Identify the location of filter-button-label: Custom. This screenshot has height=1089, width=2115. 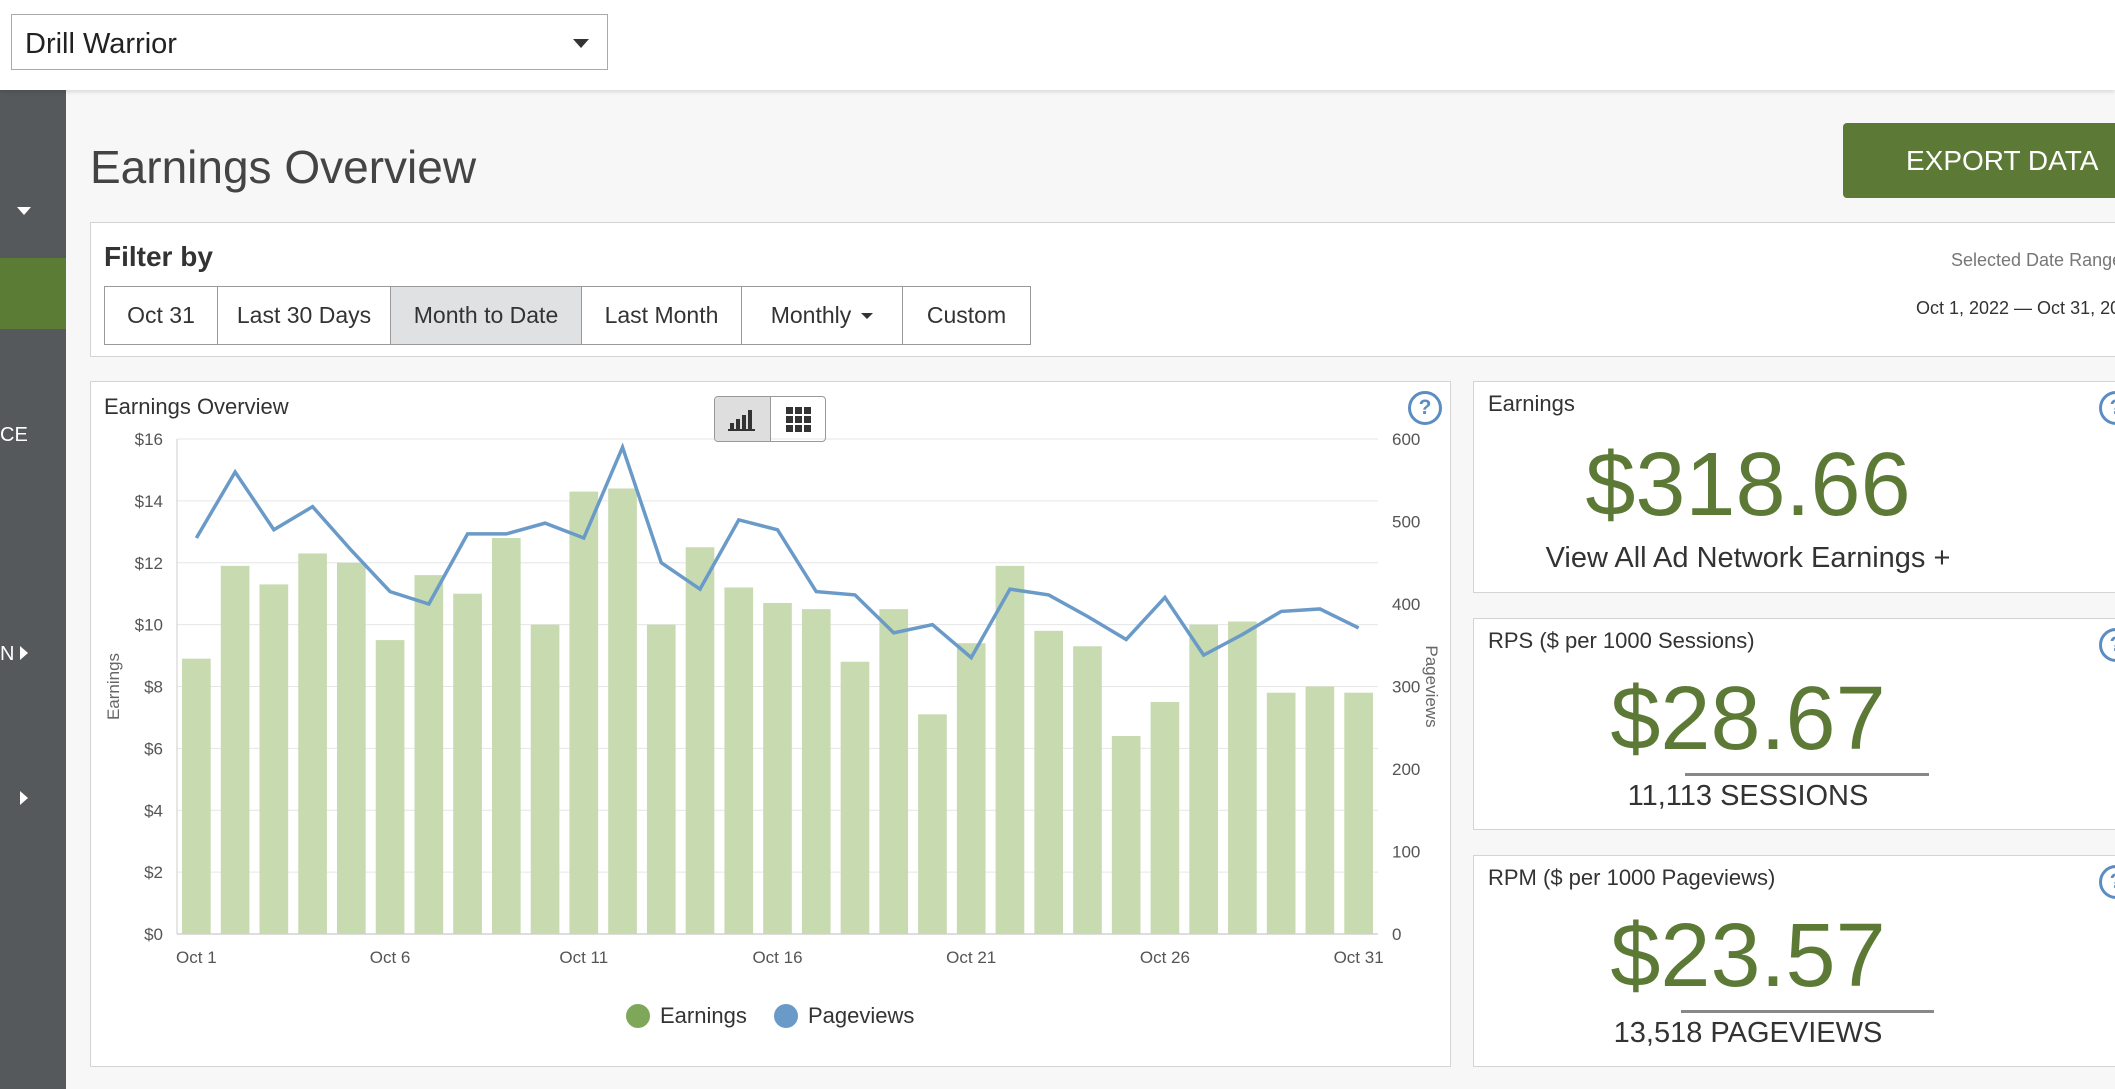
(966, 315).